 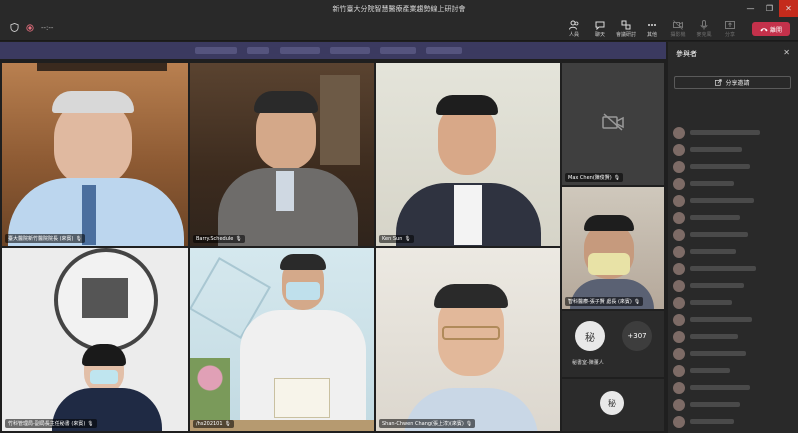 What do you see at coordinates (282, 339) in the screenshot?
I see `video-tile: /hs202101 🎙` at bounding box center [282, 339].